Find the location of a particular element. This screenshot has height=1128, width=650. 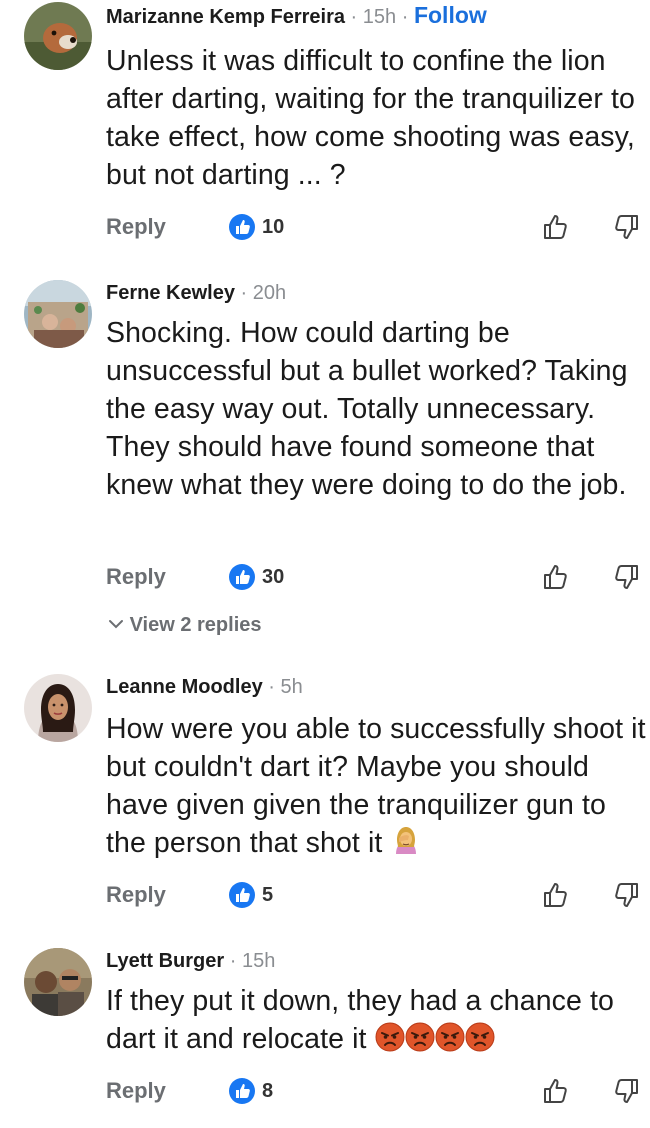

comment-header: Lyett Burger · 15h is located at coordinates (190, 961).